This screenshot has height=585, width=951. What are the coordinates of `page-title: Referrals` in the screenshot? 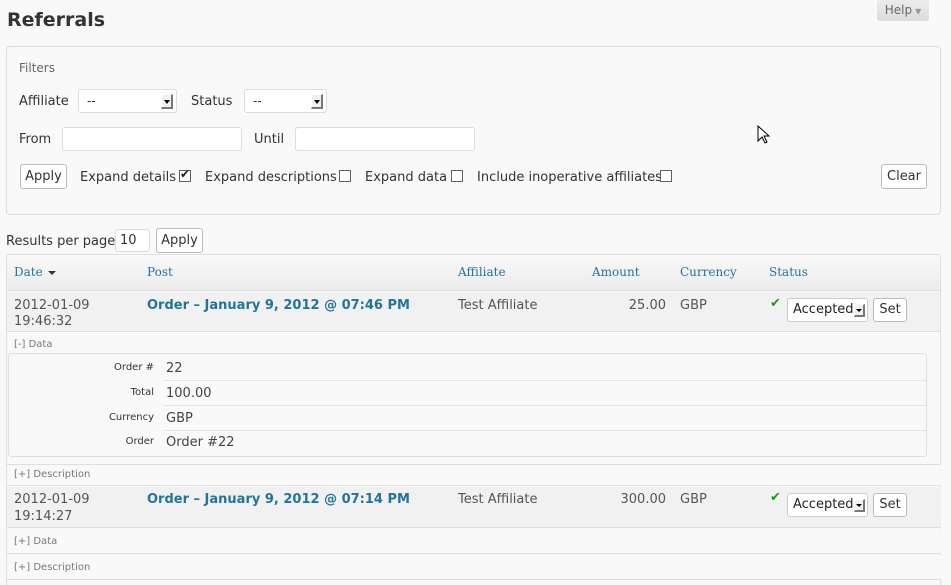 It's located at (56, 20).